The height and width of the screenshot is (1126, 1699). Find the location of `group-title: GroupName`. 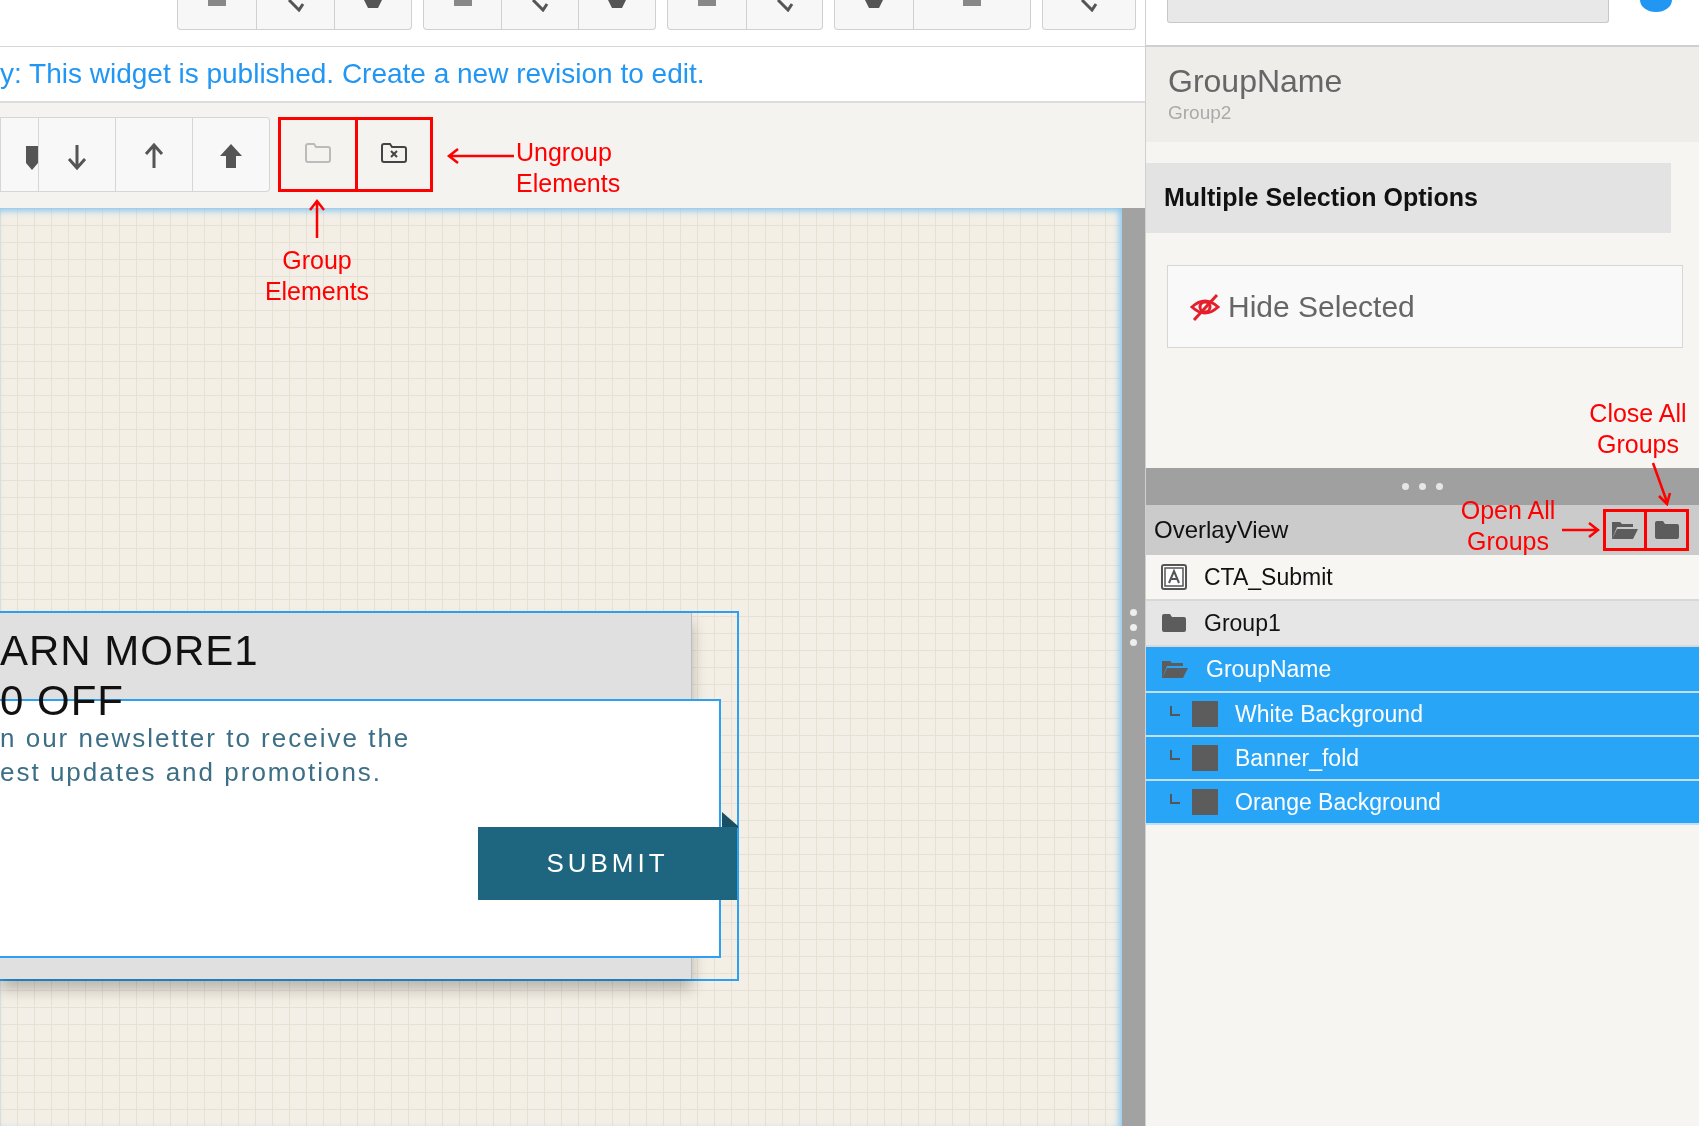

group-title: GroupName is located at coordinates (1256, 81).